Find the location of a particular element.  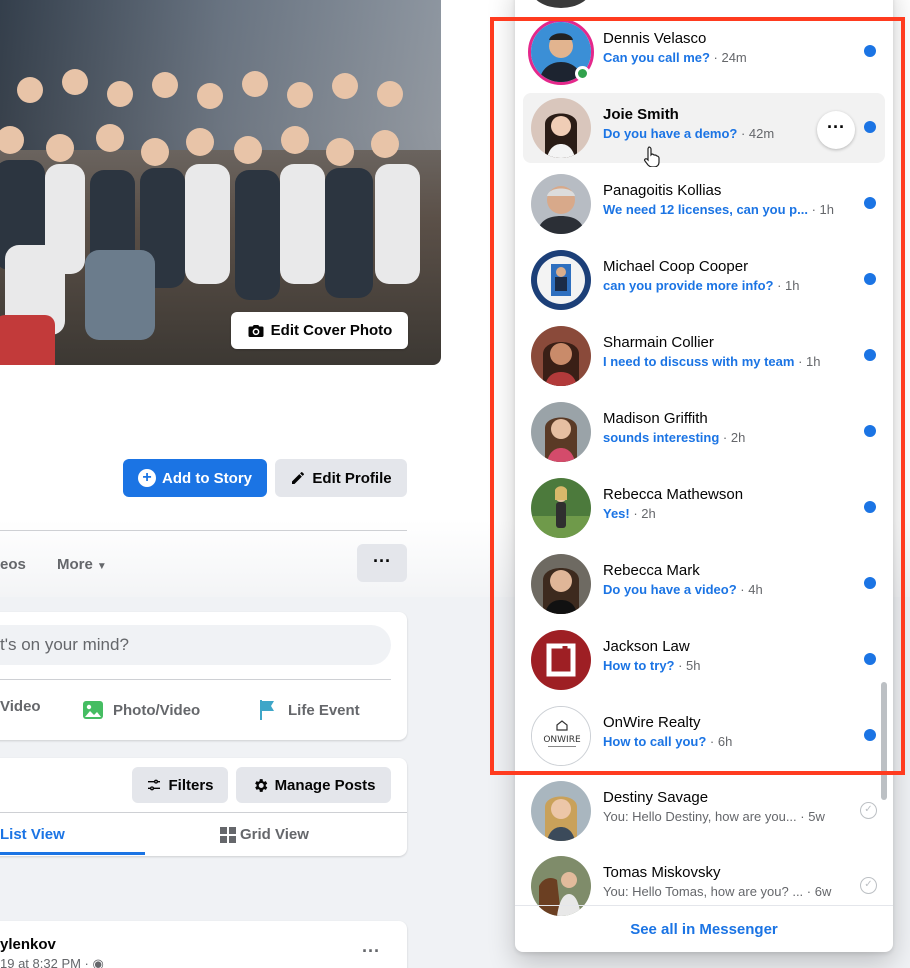

pencil-icon is located at coordinates (298, 477).